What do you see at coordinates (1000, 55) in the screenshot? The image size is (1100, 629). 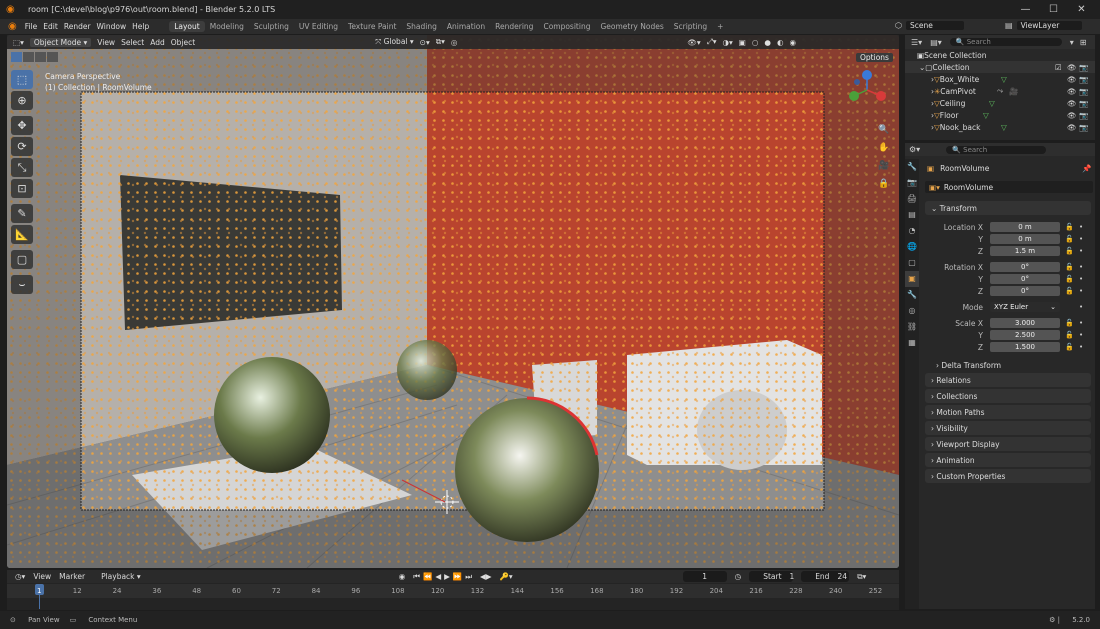 I see `scene-collection-row: ▣ Scene Collection` at bounding box center [1000, 55].